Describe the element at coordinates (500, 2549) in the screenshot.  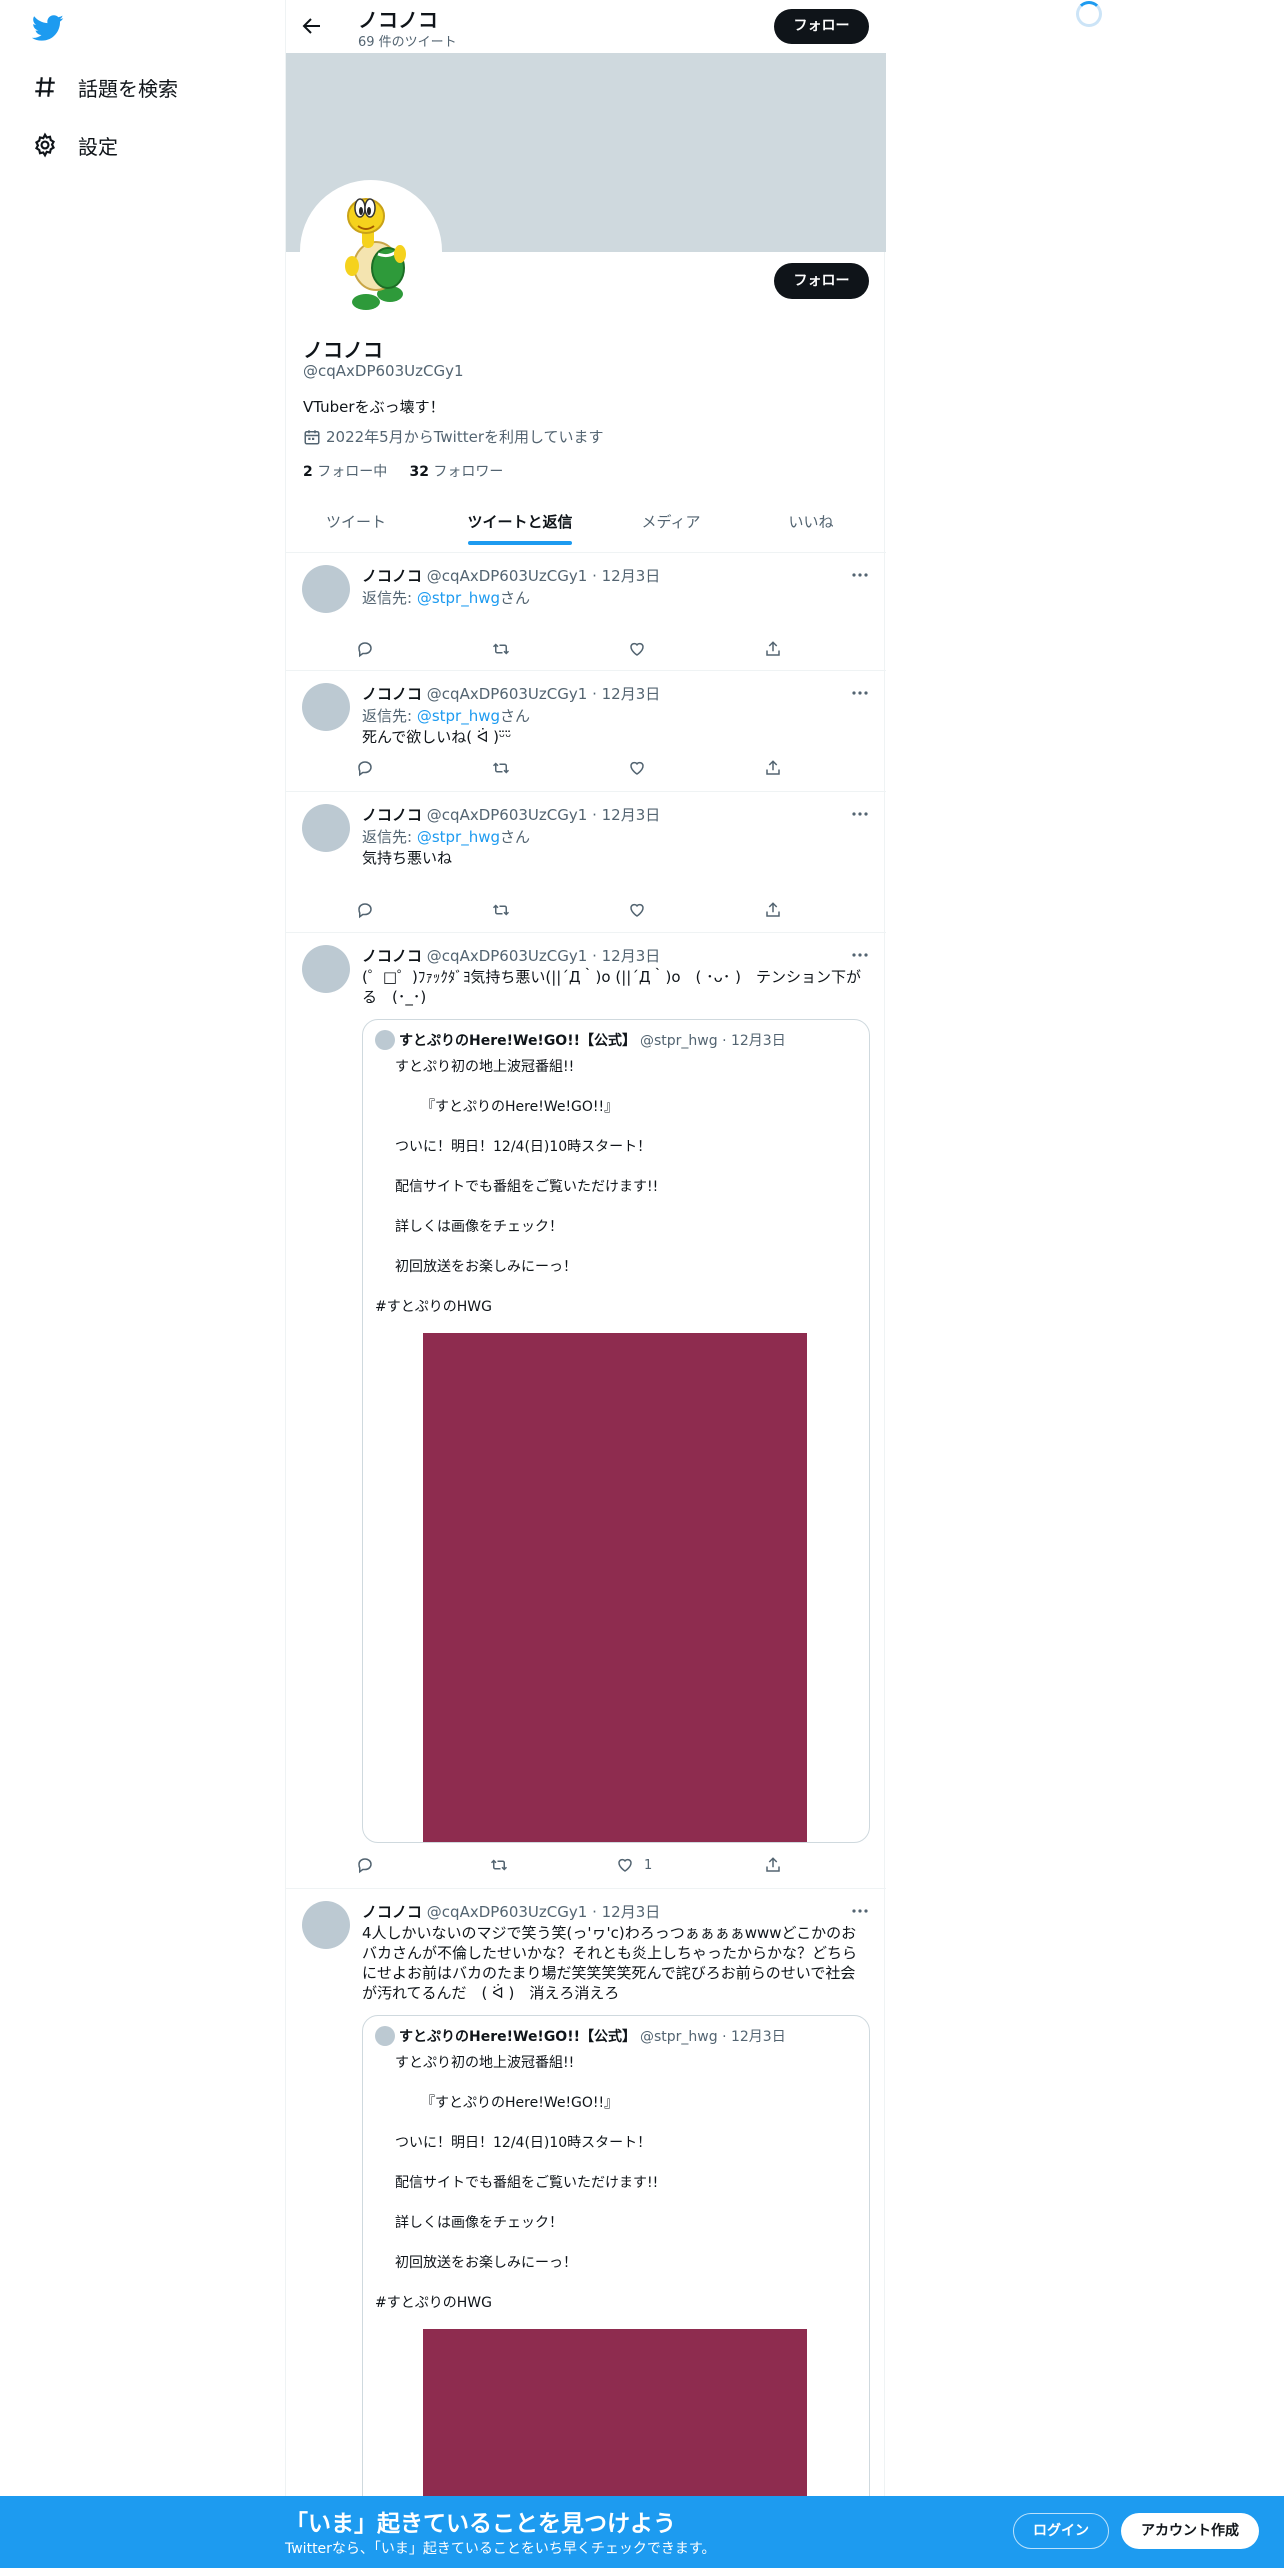
I see `signup-banner-subtitle: Twitterなら、「いま」起きていることをいち早くチェックできます。` at that location.